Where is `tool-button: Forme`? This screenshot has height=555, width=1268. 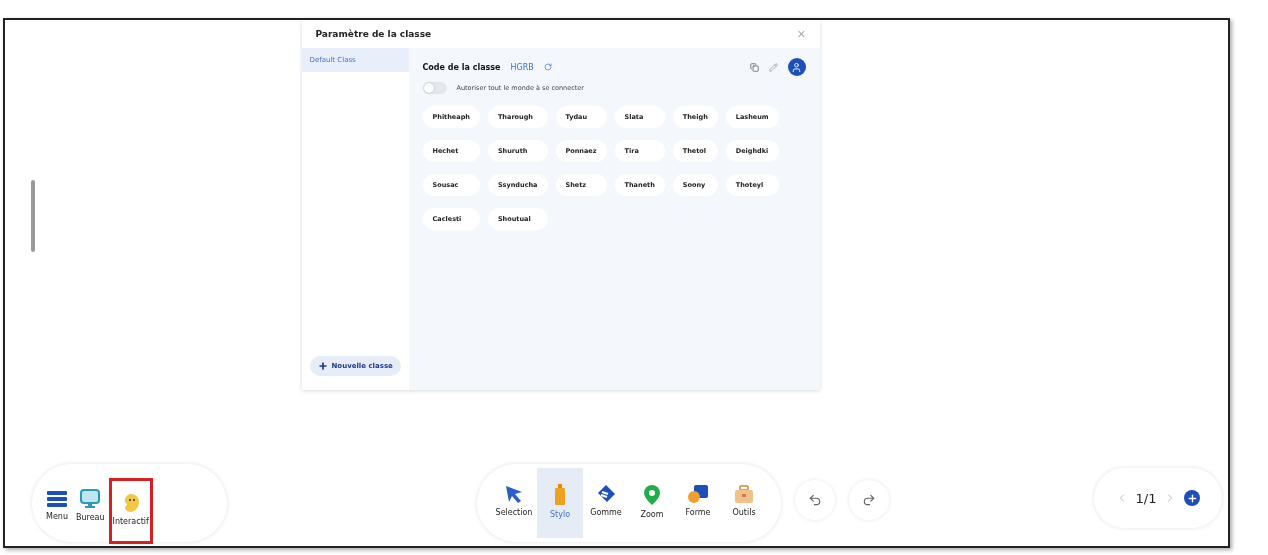 tool-button: Forme is located at coordinates (698, 503).